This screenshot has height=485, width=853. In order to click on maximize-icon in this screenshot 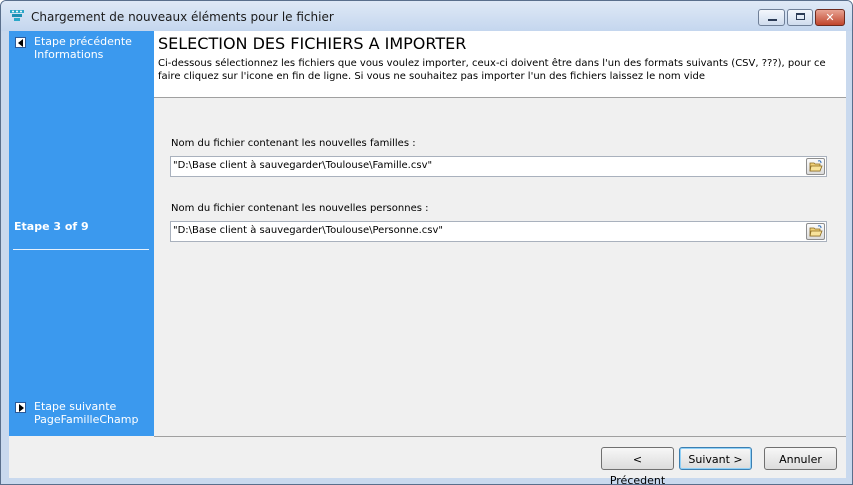, I will do `click(800, 16)`.